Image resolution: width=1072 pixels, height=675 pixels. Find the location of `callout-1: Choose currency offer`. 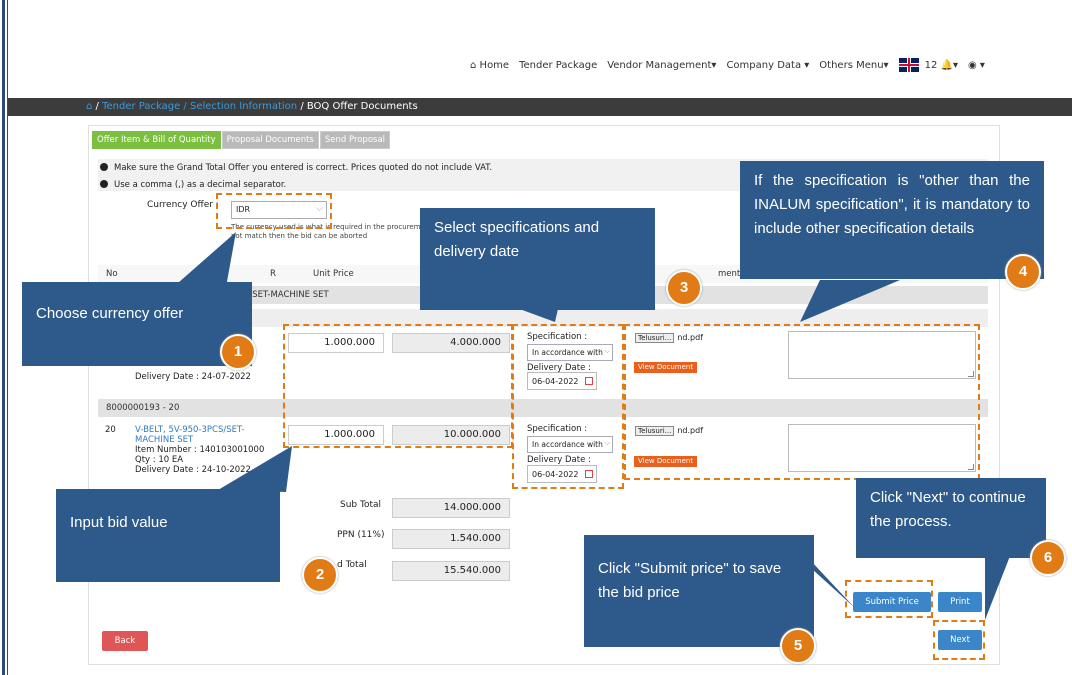

callout-1: Choose currency offer is located at coordinates (137, 324).